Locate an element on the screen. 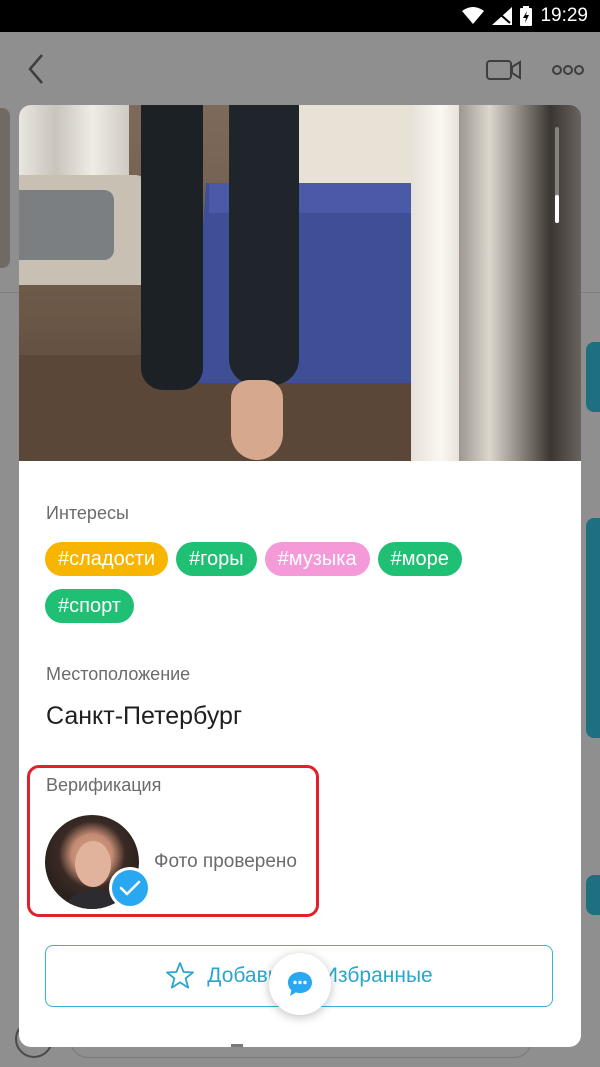 Image resolution: width=600 pixels, height=1067 pixels. interest-tags: #сладости #горы #музыка #море #спорт is located at coordinates (305, 589).